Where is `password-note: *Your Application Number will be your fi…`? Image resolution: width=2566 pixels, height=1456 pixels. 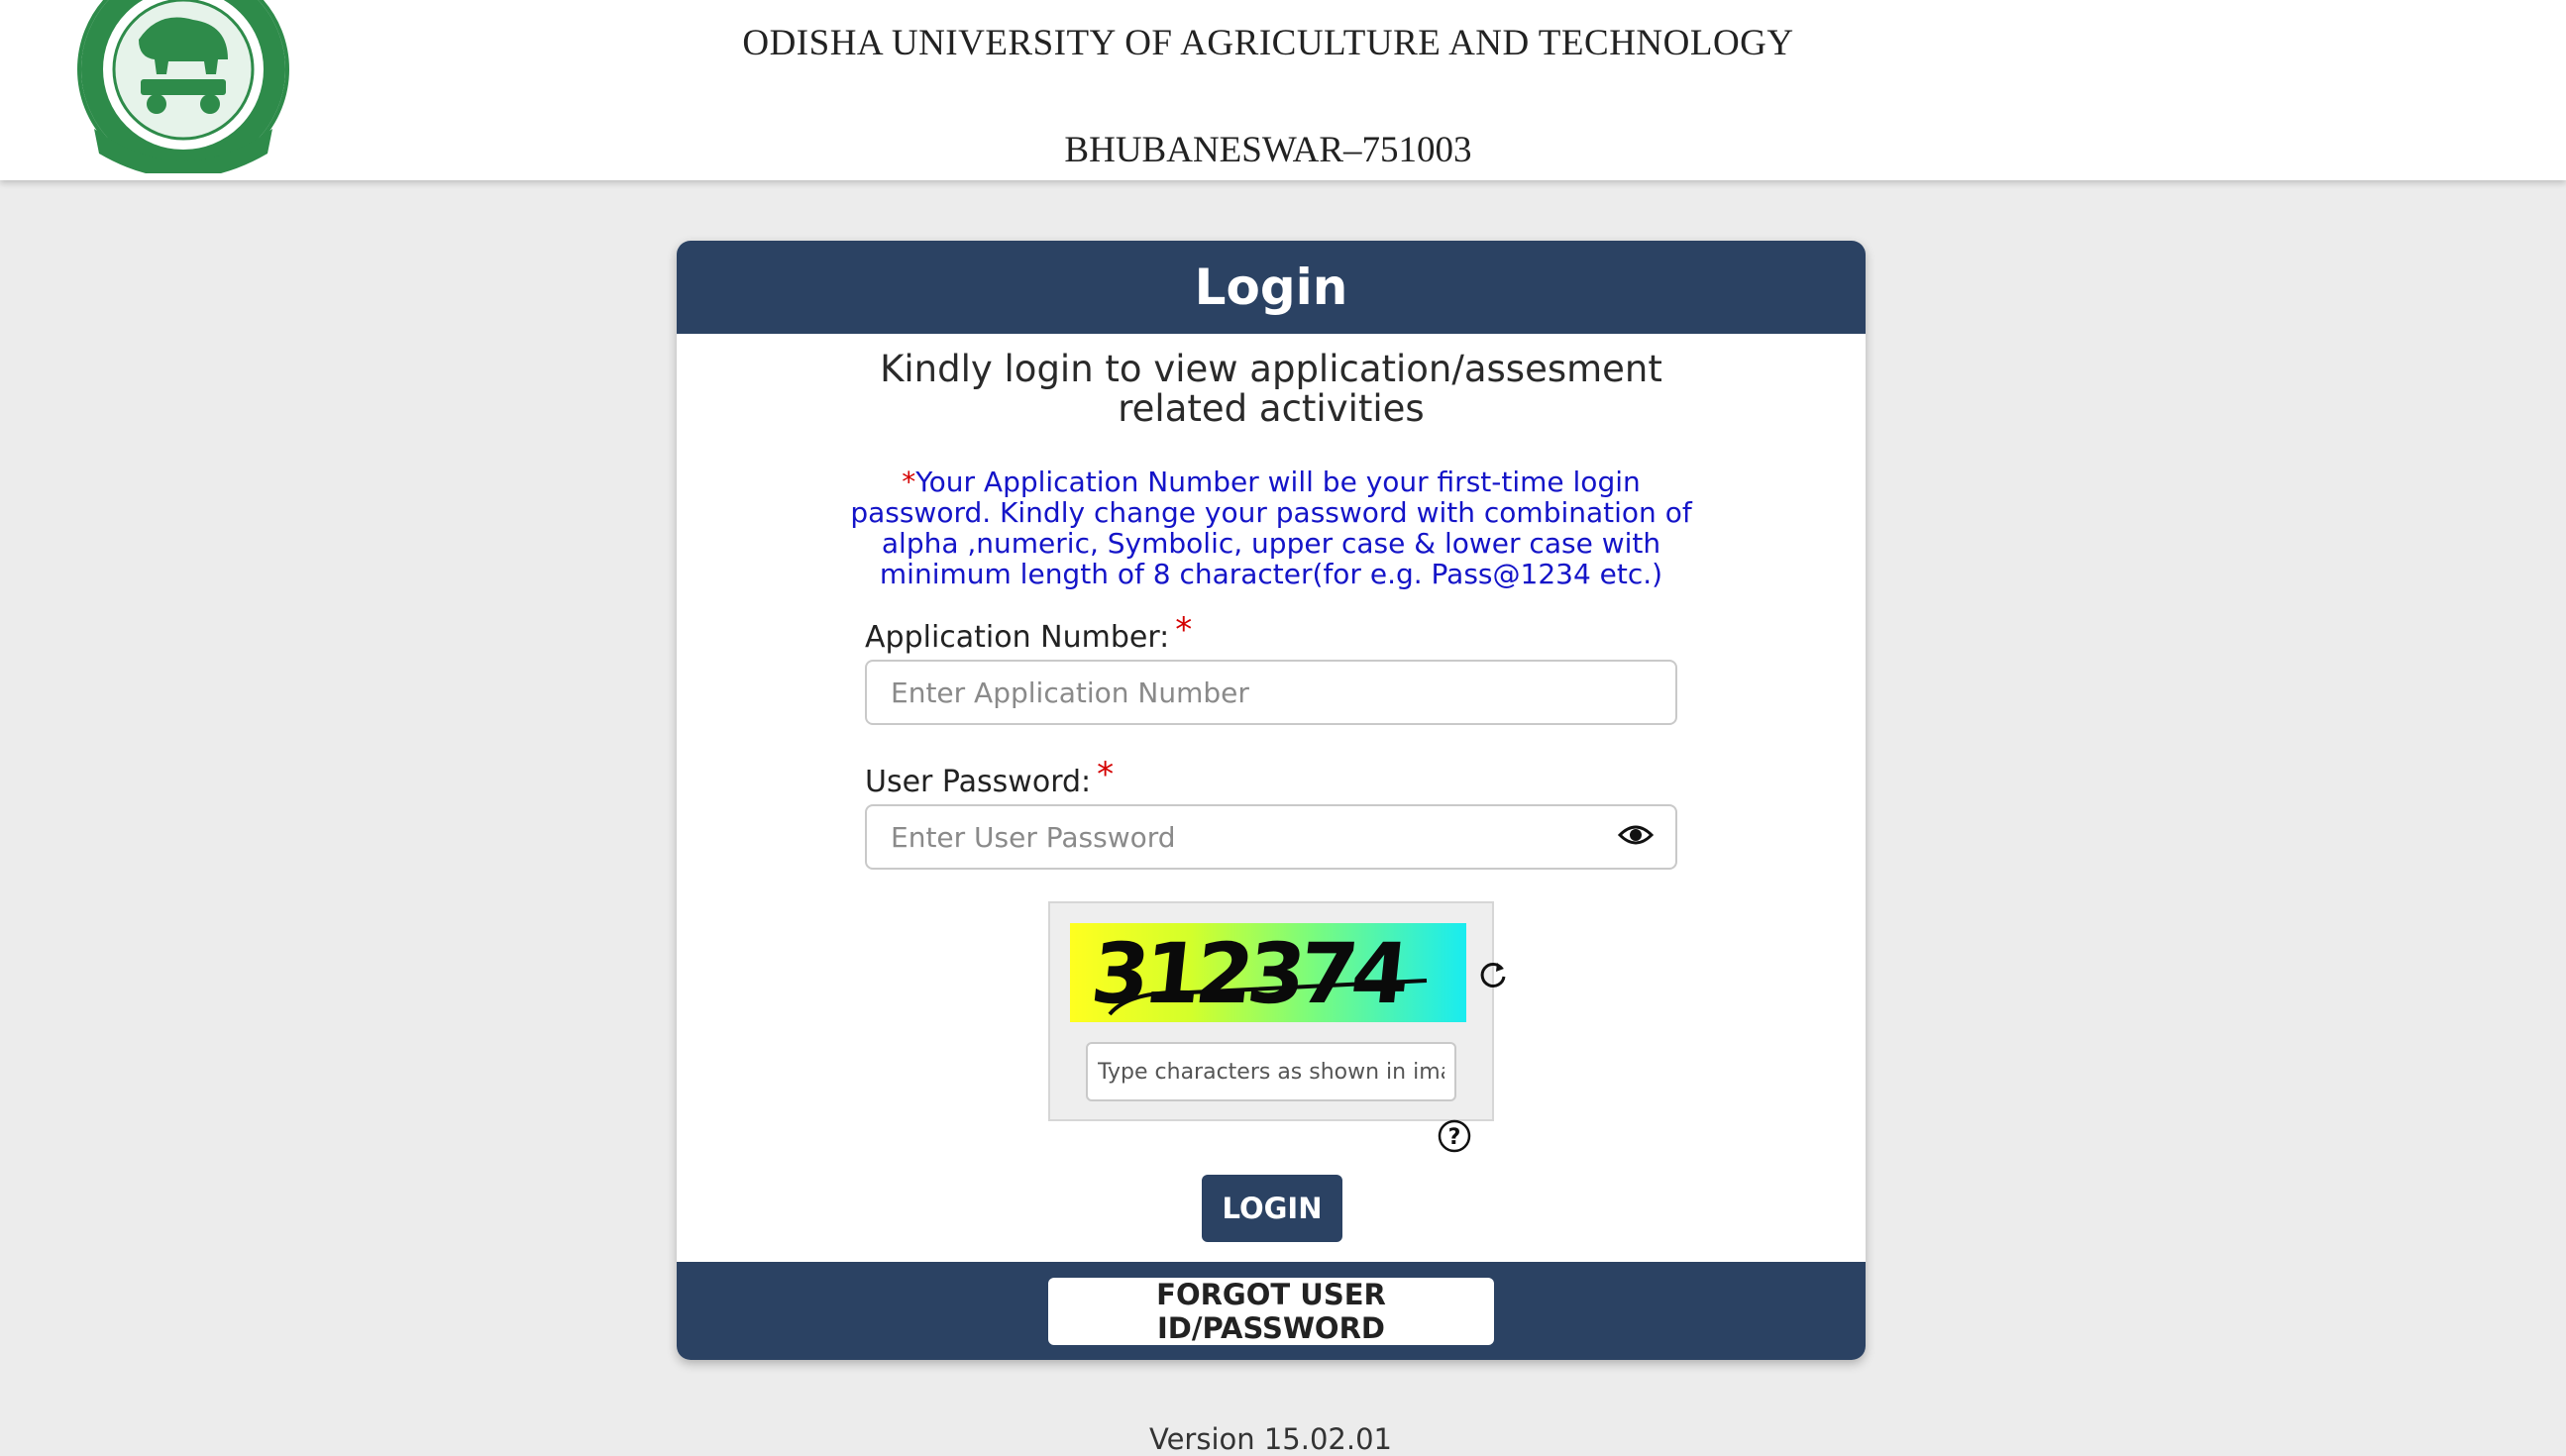
password-note: *Your Application Number will be your fi… is located at coordinates (1271, 528).